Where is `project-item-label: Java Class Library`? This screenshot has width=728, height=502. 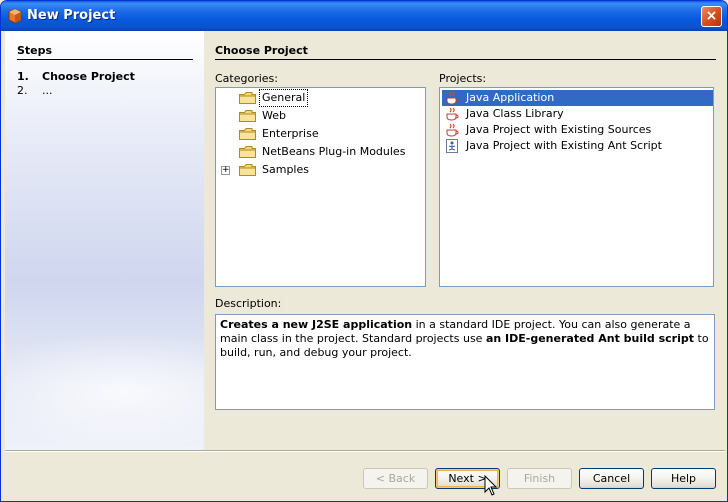 project-item-label: Java Class Library is located at coordinates (515, 113).